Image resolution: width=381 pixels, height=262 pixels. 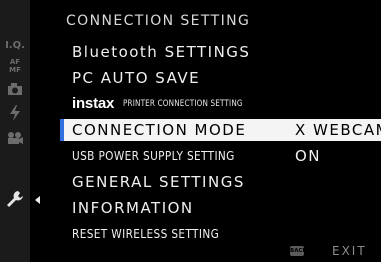 I want to click on back-button-badge: BACK, so click(x=298, y=251).